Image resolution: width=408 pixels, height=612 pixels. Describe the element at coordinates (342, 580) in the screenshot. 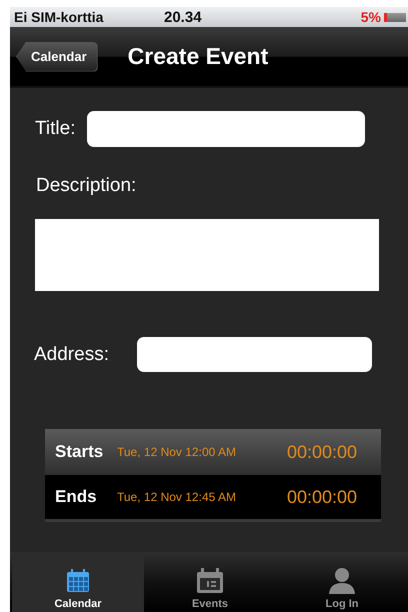

I see `person-icon` at that location.